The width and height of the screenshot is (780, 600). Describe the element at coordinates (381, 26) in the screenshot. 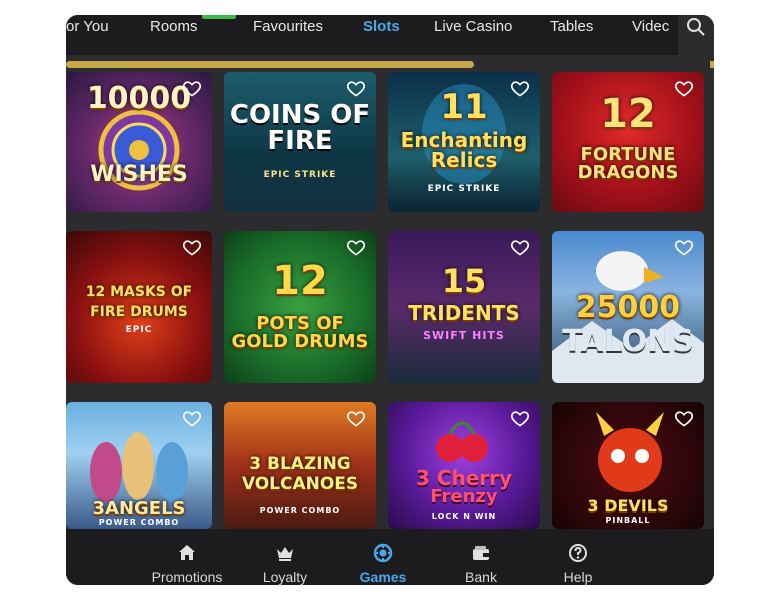

I see `tab-slots: Slots` at that location.